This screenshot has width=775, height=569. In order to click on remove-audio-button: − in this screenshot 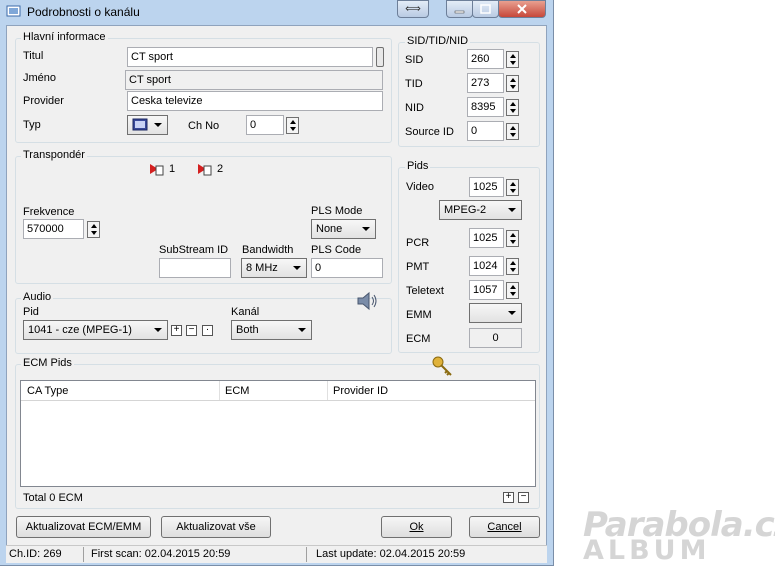, I will do `click(191, 330)`.